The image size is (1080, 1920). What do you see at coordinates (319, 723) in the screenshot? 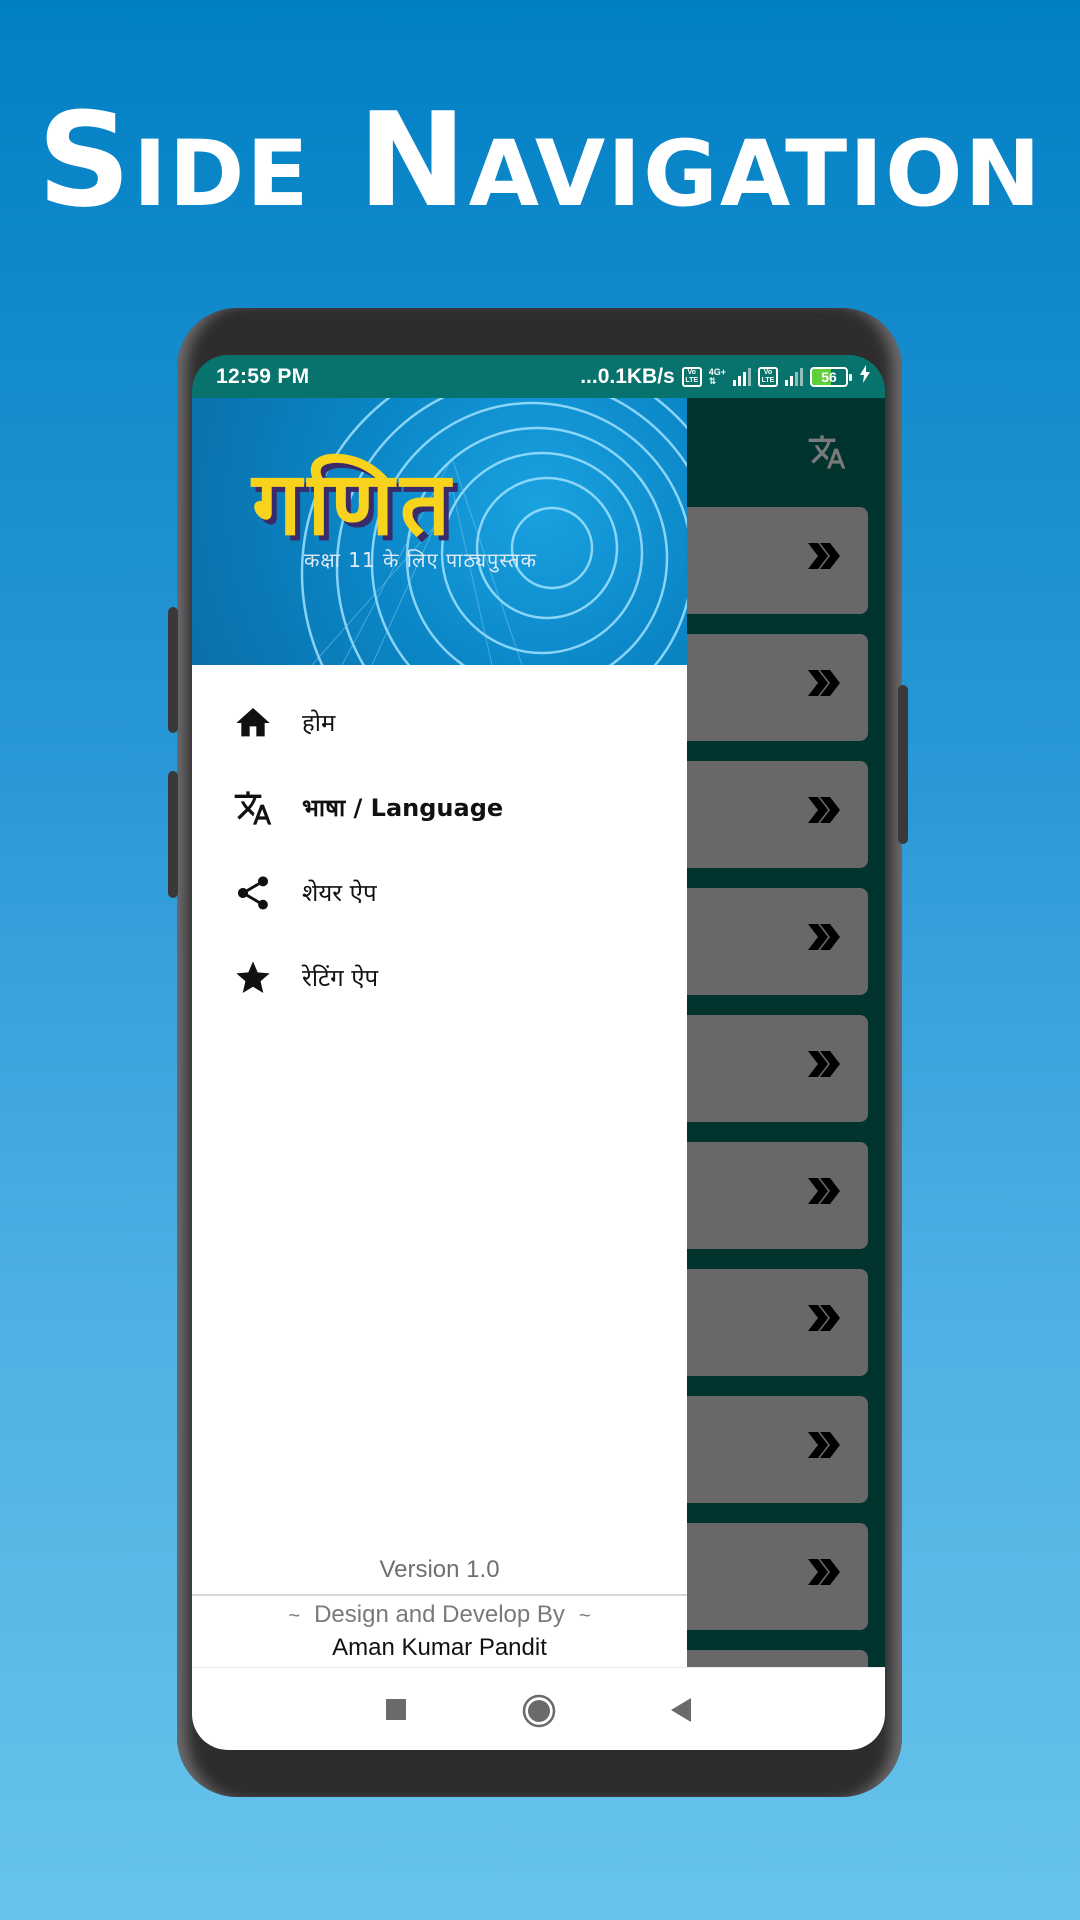
I see `menu-label-home: होम` at bounding box center [319, 723].